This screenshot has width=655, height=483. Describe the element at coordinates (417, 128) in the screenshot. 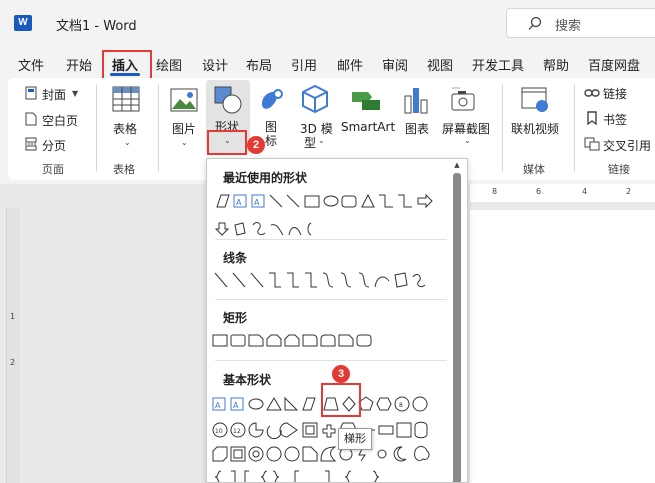

I see `chart-button-label: 图表` at that location.